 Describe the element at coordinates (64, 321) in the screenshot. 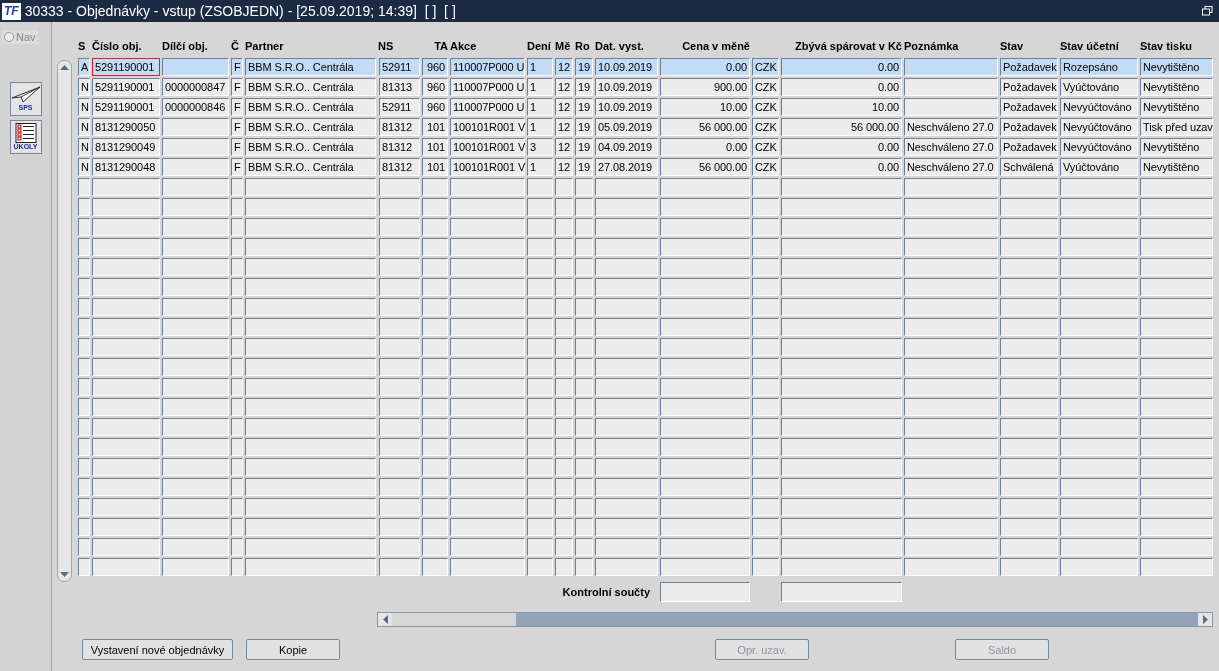

I see `vertical-scrollbar` at that location.